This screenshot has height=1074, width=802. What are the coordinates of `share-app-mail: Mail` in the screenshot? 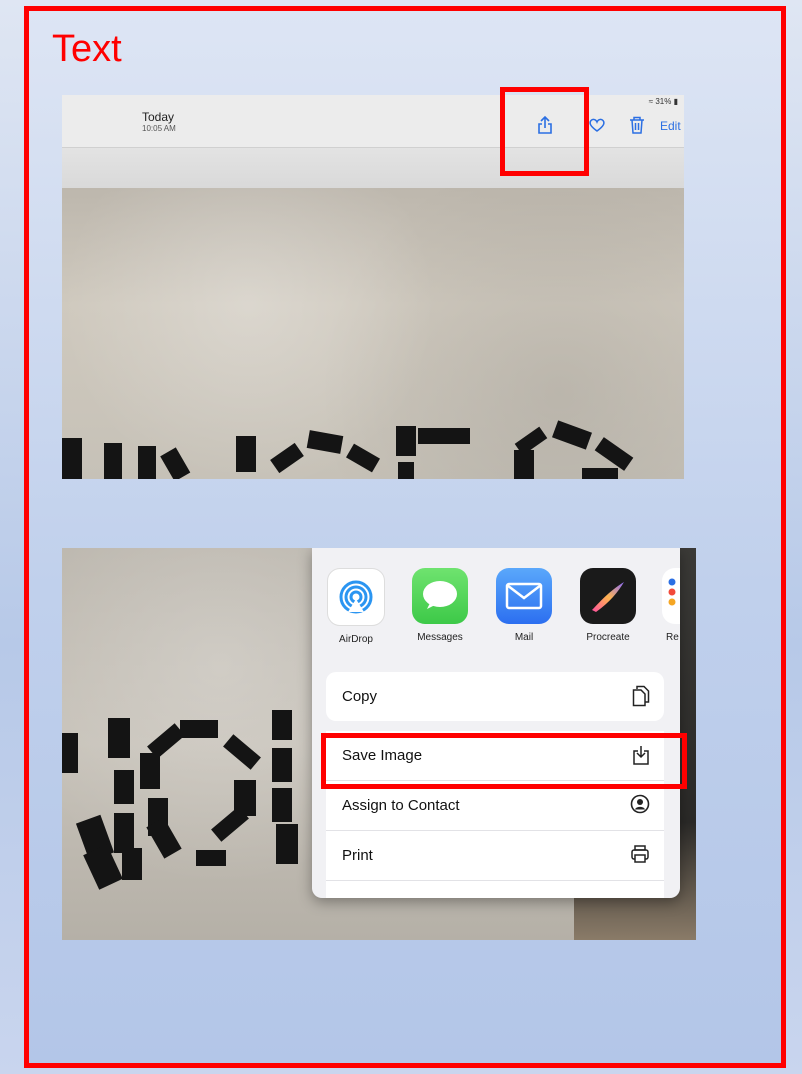 It's located at (524, 605).